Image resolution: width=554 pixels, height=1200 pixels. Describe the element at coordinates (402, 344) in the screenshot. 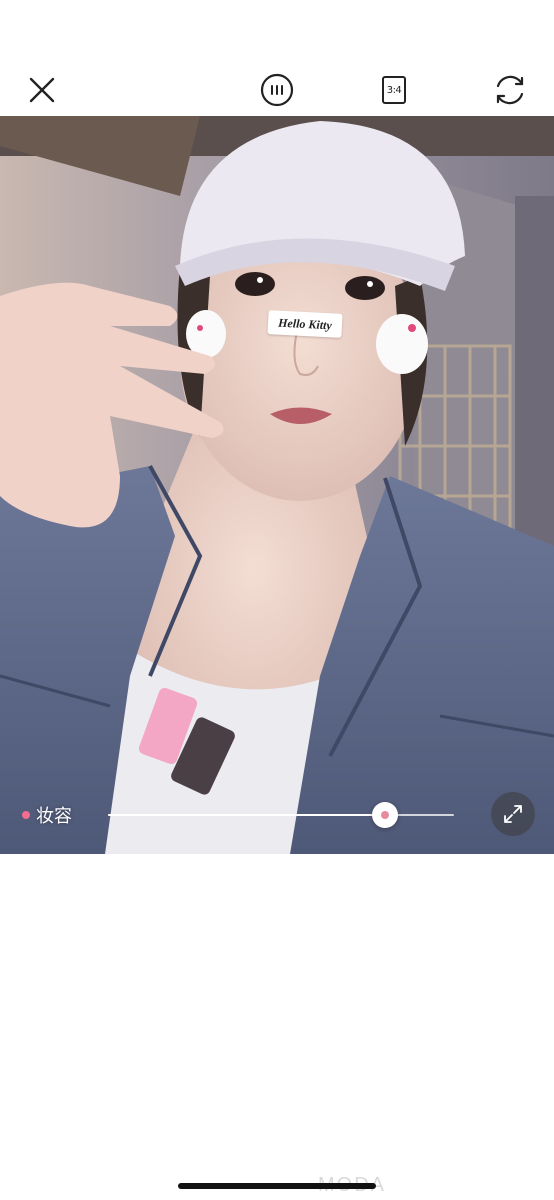

I see `right-cheek-sticker` at that location.